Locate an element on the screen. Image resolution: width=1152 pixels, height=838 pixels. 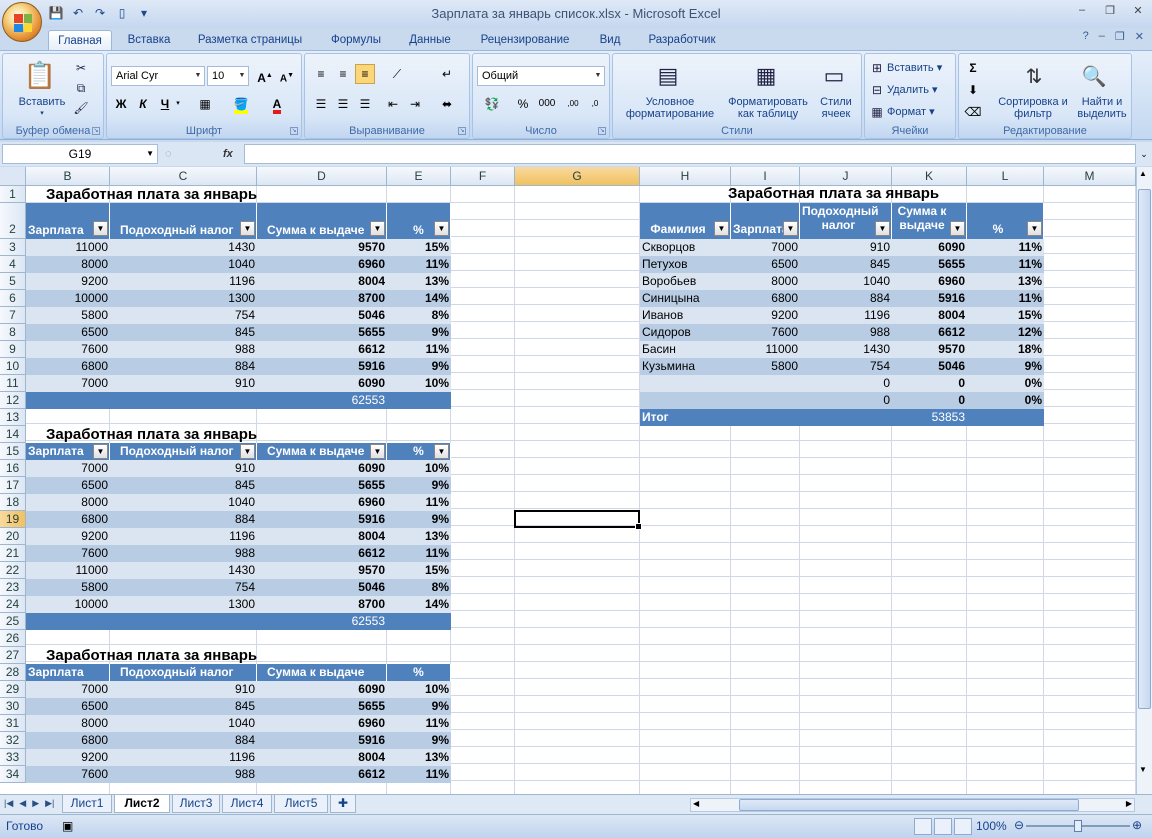
row-header-6: 6 is located at coordinates (13, 298).